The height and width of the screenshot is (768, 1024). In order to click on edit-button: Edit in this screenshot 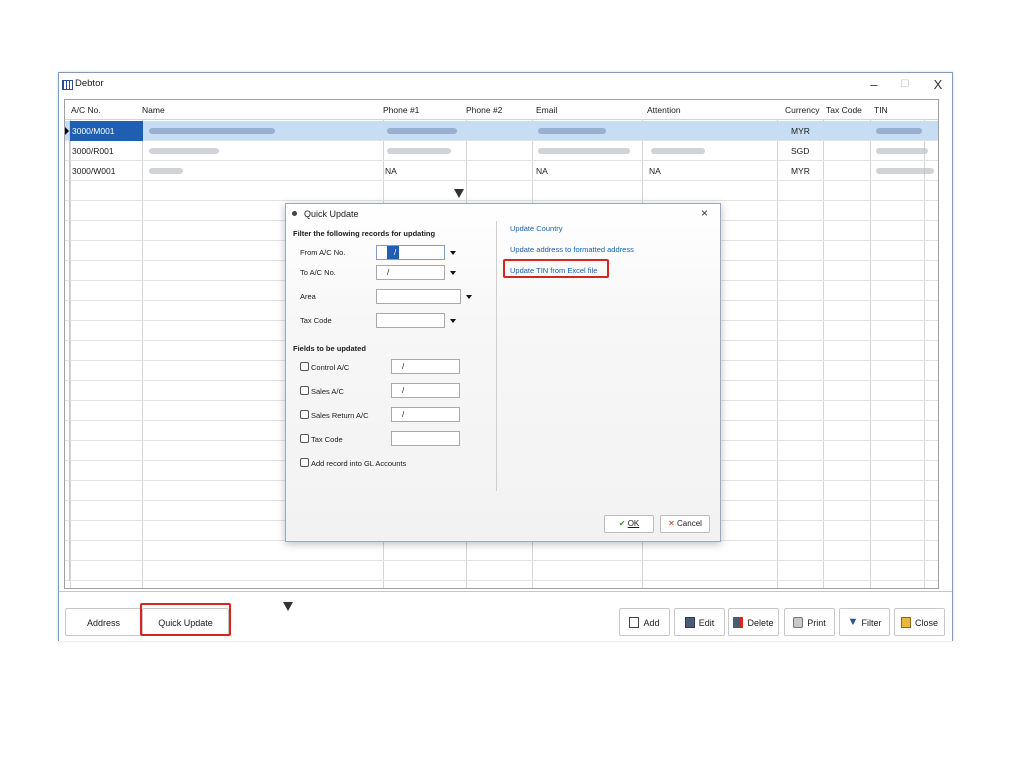, I will do `click(699, 622)`.